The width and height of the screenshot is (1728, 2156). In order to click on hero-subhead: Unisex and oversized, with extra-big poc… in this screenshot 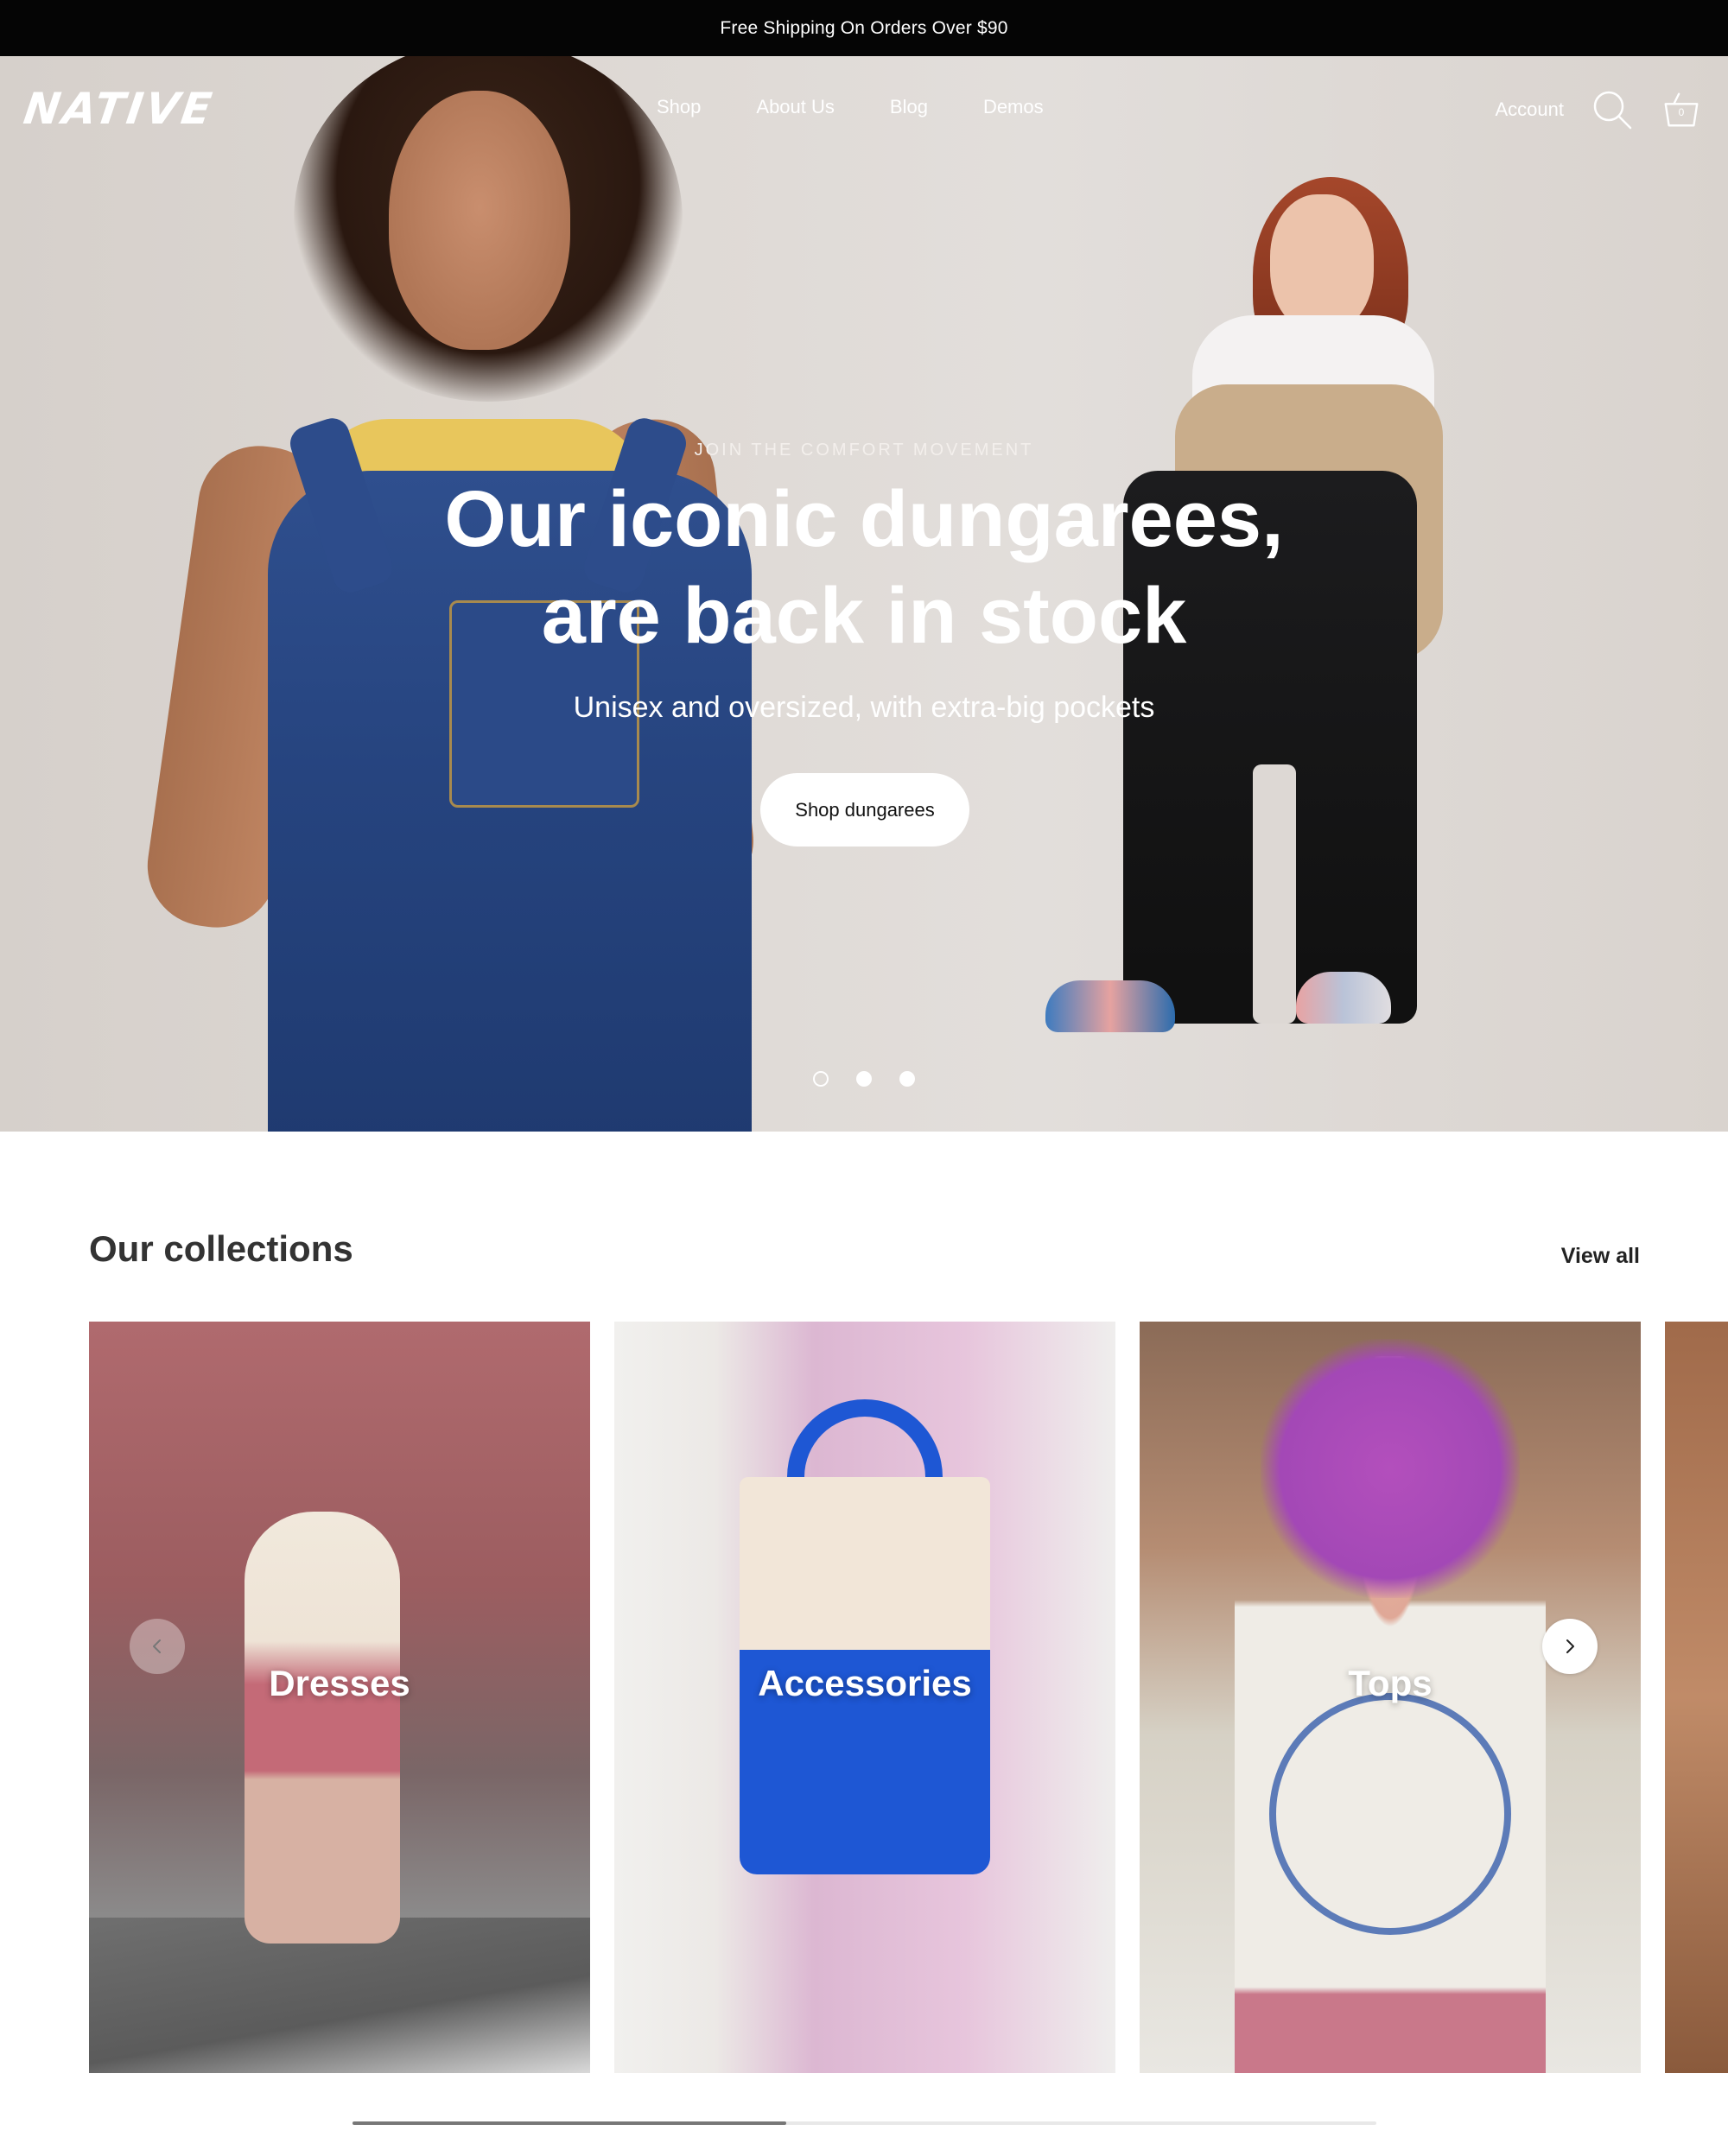, I will do `click(864, 707)`.